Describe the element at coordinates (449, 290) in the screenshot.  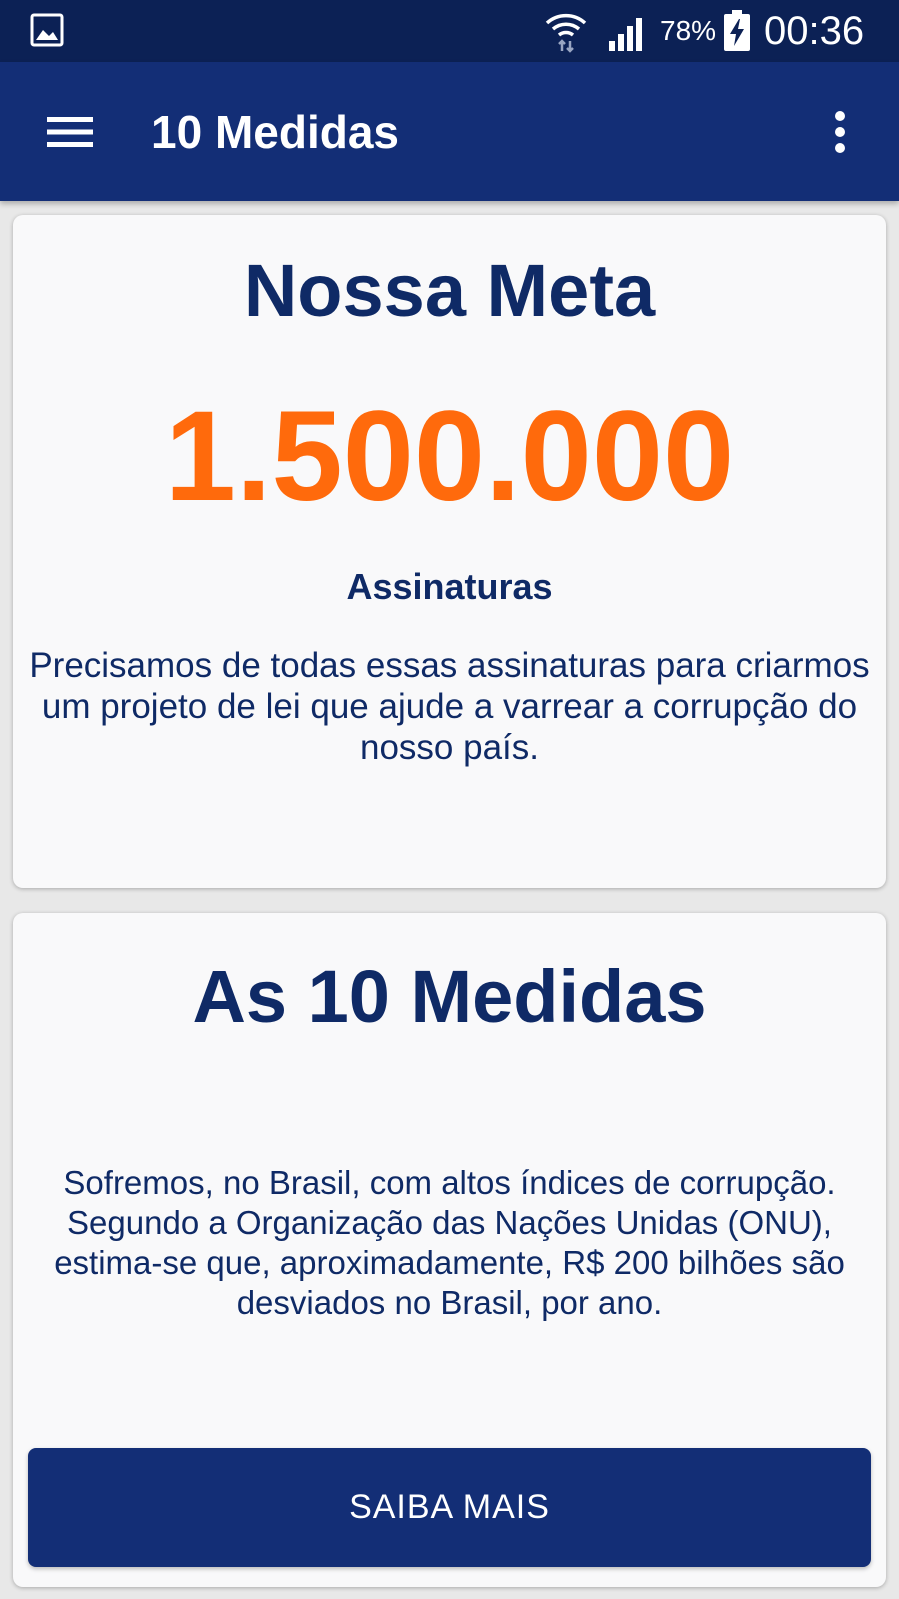
I see `goal-card-title: Nossa Meta` at that location.